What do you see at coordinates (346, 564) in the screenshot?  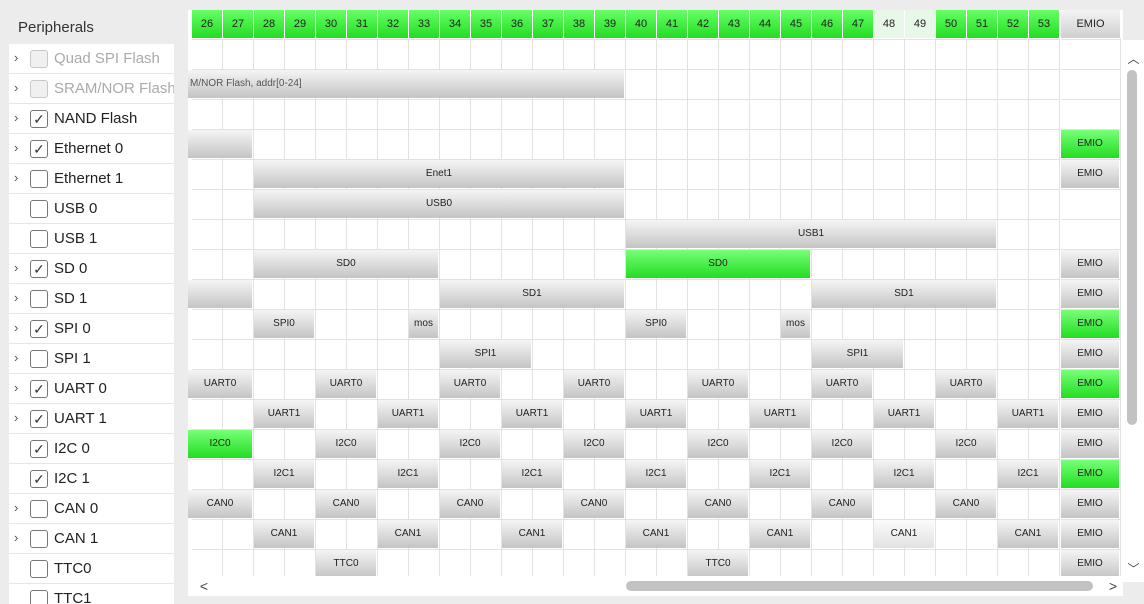 I see `pin-assignment-block: TTC0` at bounding box center [346, 564].